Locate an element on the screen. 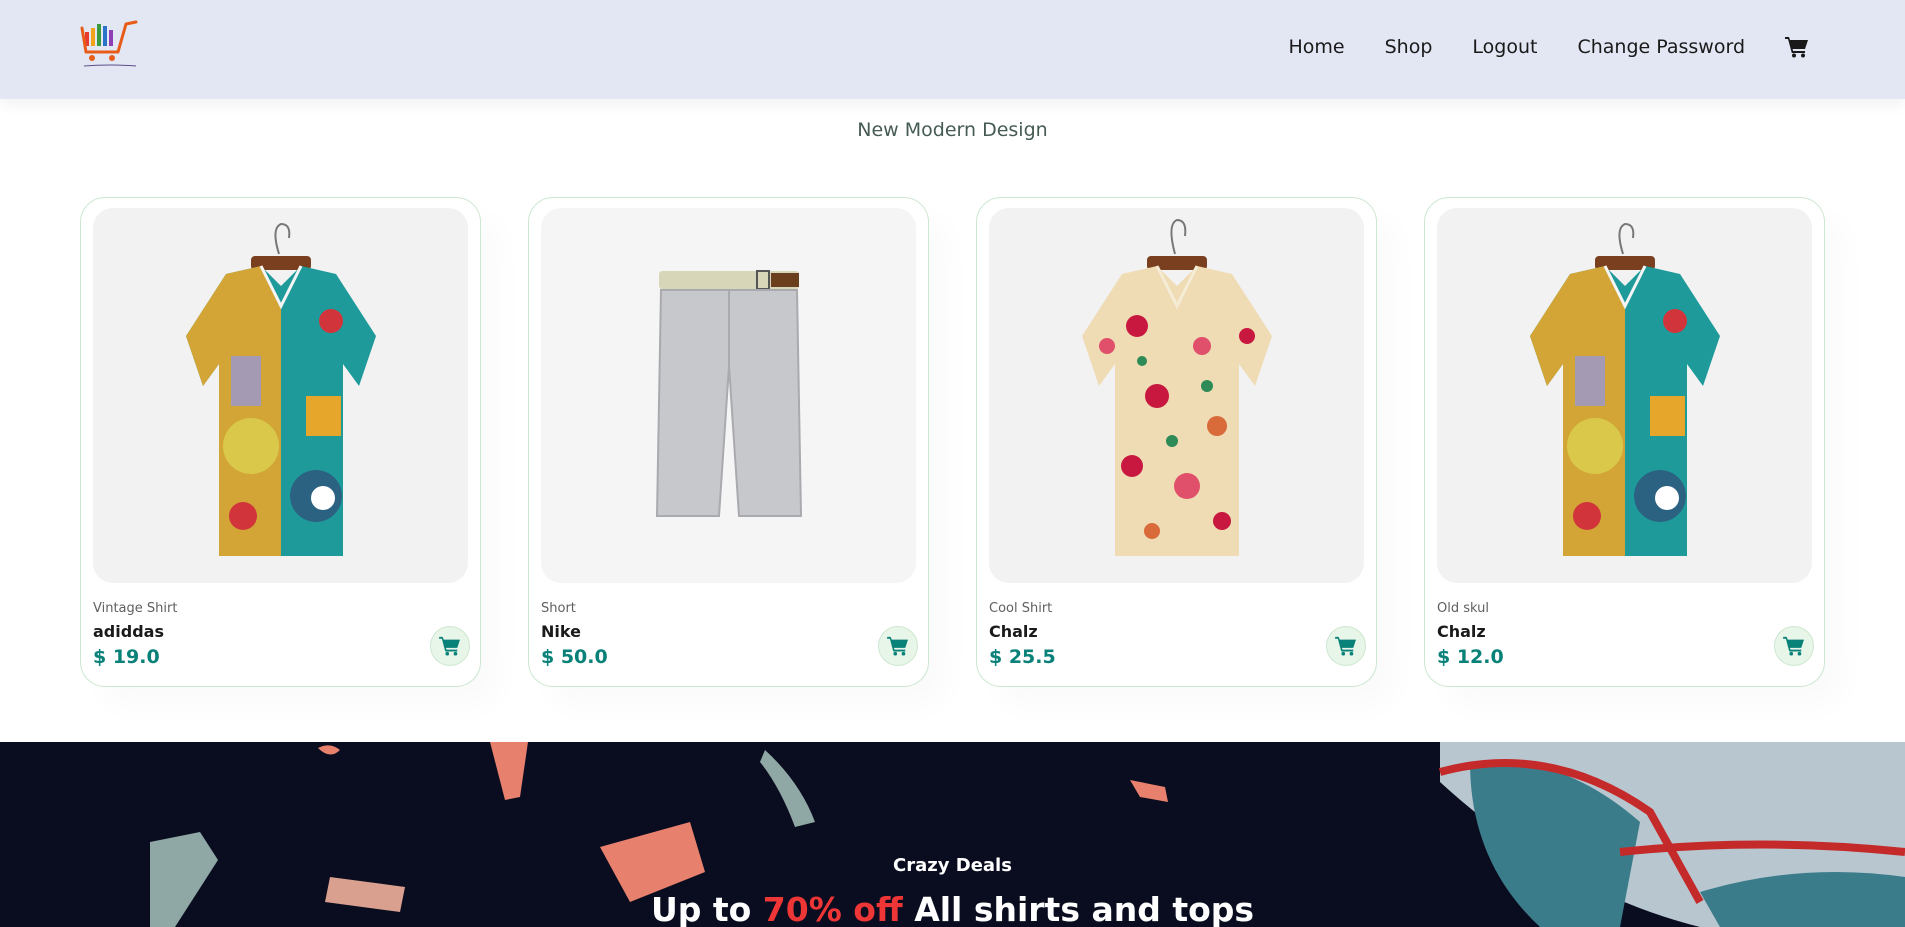  cart-logo-icon is located at coordinates (109, 43).